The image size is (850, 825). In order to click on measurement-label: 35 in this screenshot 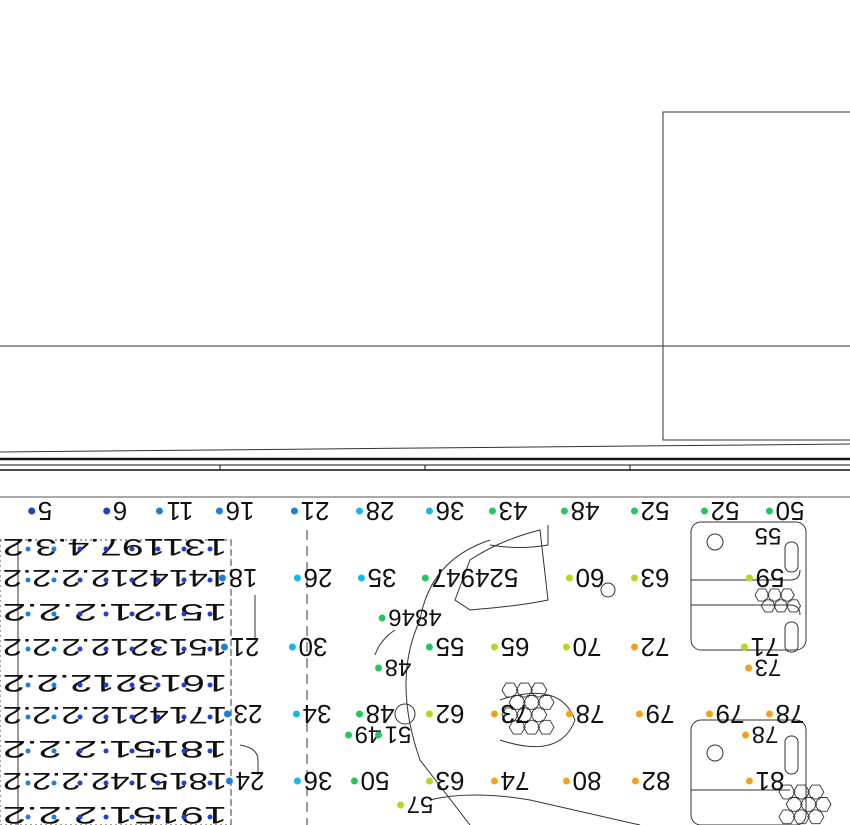, I will do `click(382, 578)`.